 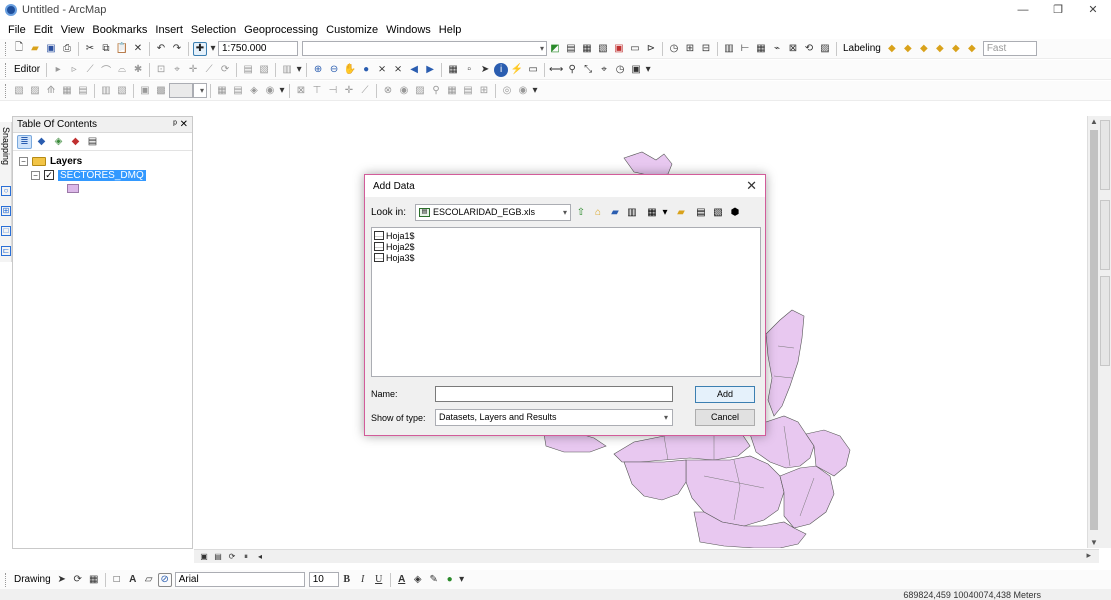 I want to click on edit-annotation-icon: ▹, so click(x=74, y=70).